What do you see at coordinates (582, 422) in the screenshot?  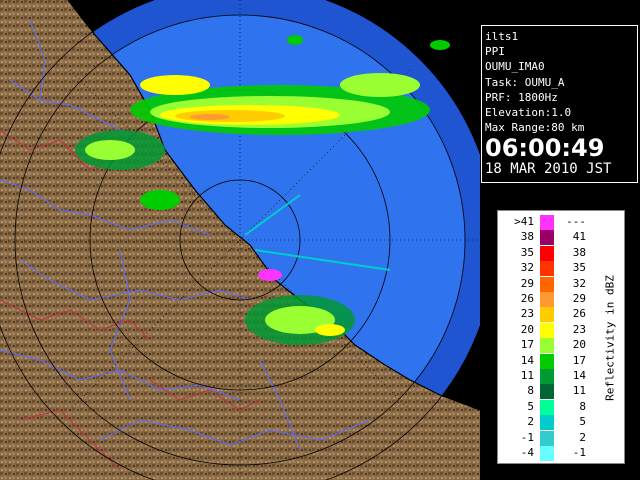 I see `legend-high-value: 5` at bounding box center [582, 422].